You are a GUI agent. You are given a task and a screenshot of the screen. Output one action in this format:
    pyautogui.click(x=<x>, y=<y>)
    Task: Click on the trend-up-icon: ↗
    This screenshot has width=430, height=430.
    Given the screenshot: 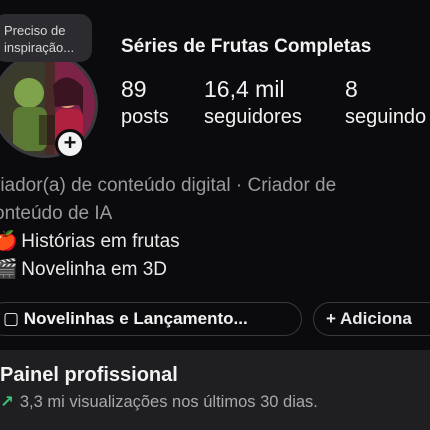 What is the action you would take?
    pyautogui.click(x=7, y=402)
    